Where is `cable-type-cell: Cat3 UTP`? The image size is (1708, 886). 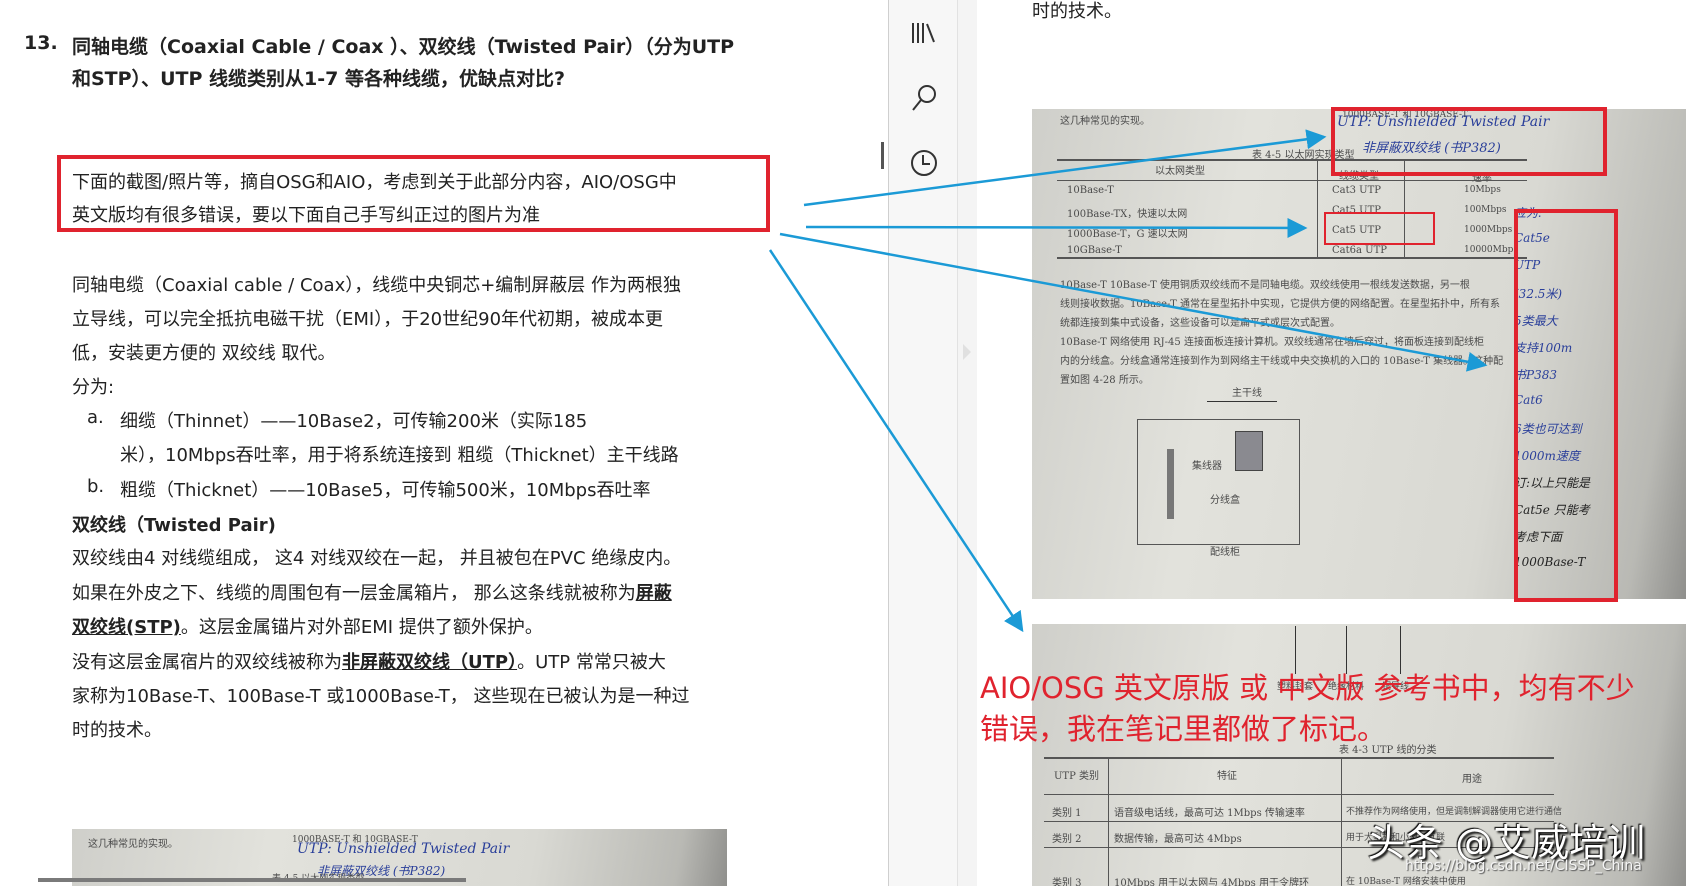
cable-type-cell: Cat3 UTP is located at coordinates (1356, 190).